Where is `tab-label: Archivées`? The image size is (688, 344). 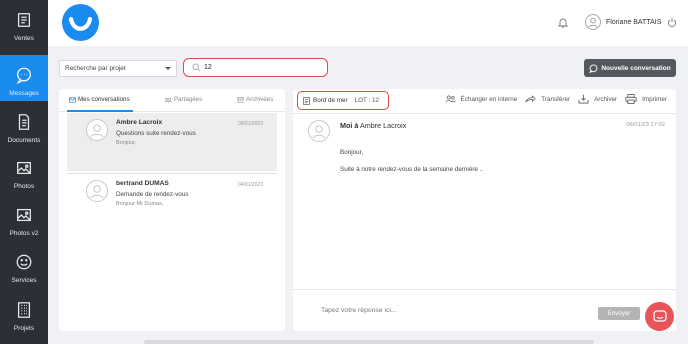
tab-label: Archivées is located at coordinates (260, 99).